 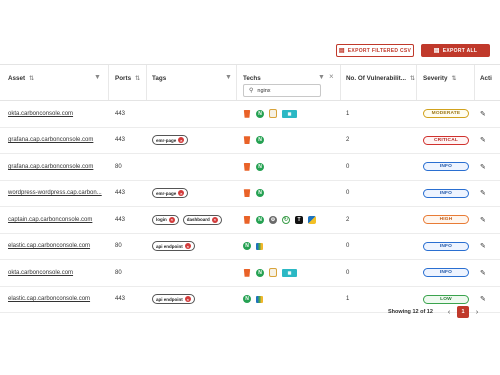 What do you see at coordinates (169, 299) in the screenshot?
I see `tag-label: api endpoint` at bounding box center [169, 299].